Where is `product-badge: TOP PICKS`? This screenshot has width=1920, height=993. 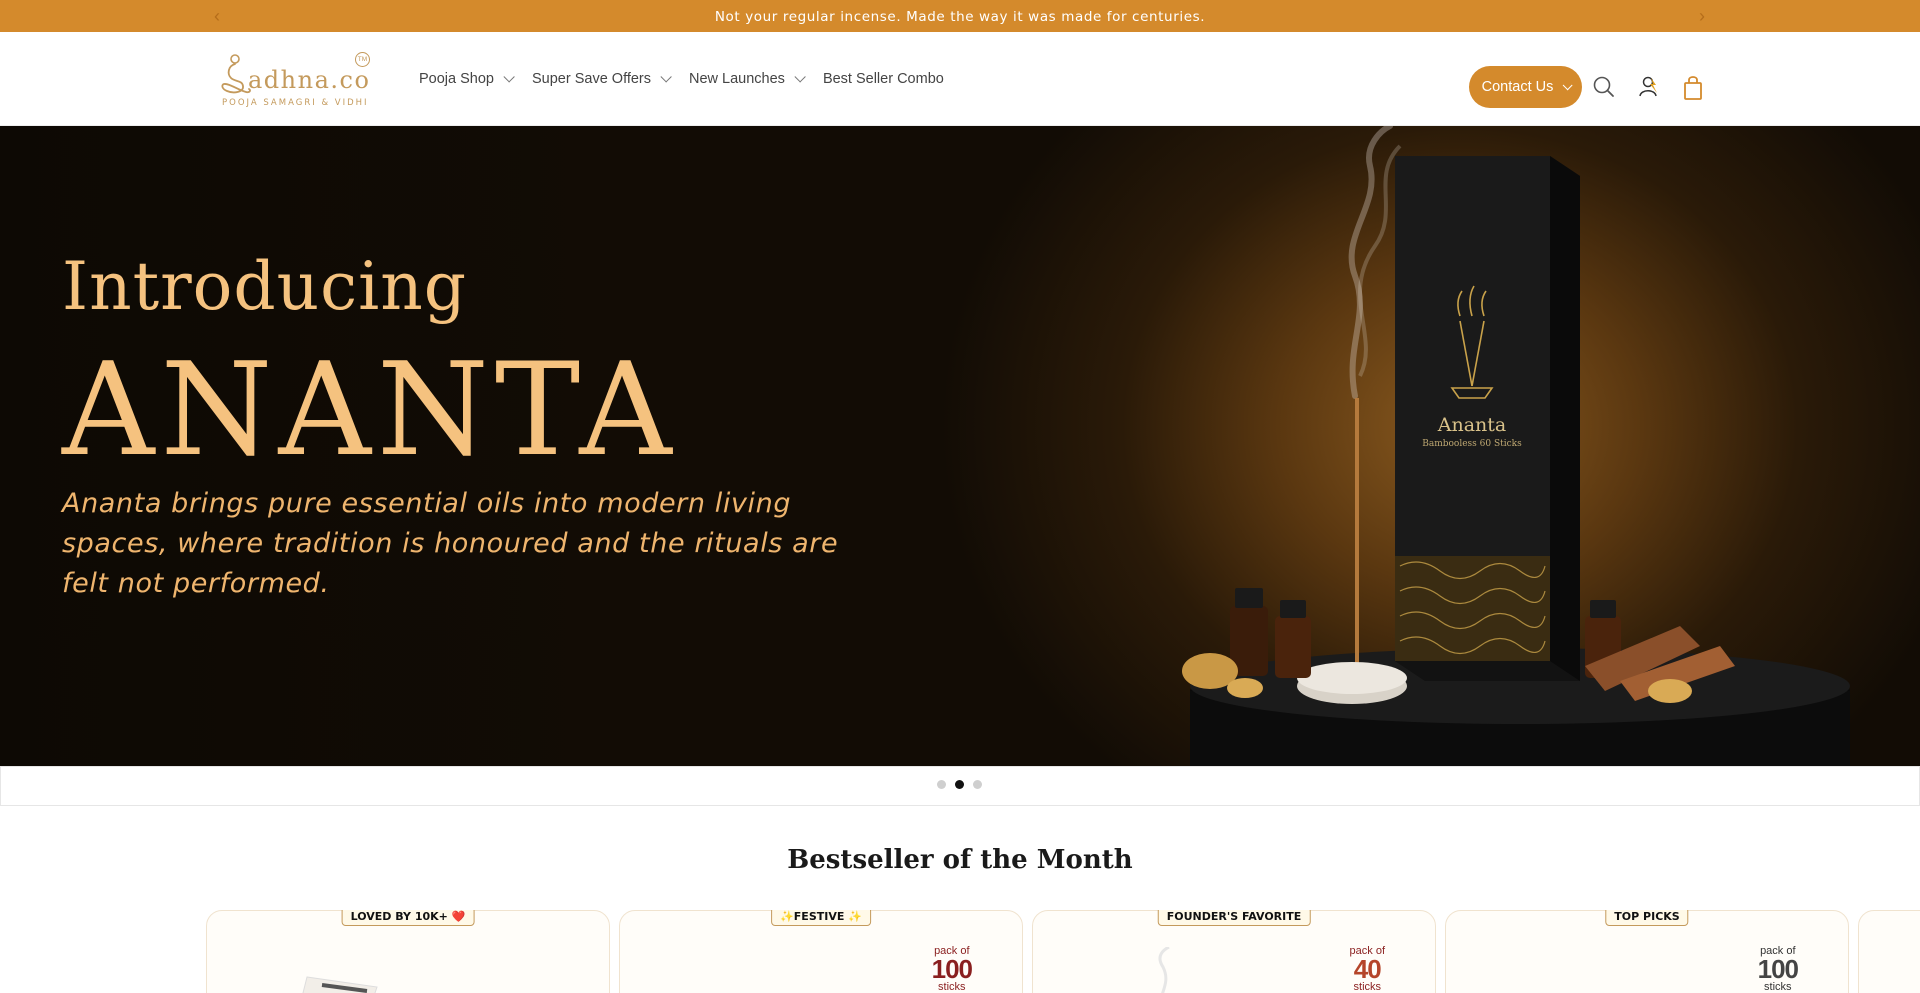
product-badge: TOP PICKS is located at coordinates (1647, 918).